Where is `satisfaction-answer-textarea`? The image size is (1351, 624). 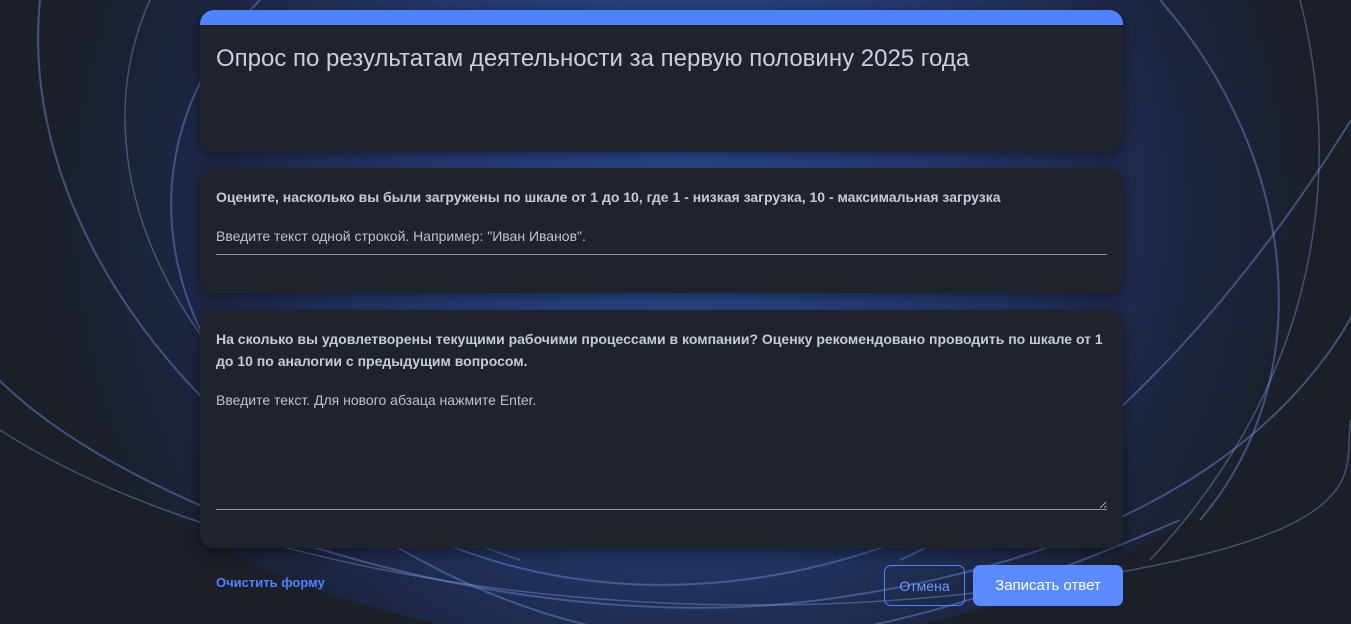
satisfaction-answer-textarea is located at coordinates (661, 450).